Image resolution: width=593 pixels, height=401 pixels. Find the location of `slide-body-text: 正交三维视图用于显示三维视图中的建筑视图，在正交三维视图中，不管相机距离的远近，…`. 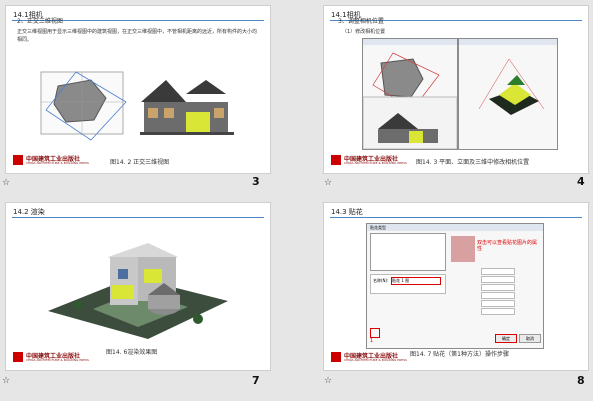

slide-body-text: 正交三维视图用于显示三维视图中的建筑视图，在正交三维视图中，不管相机距离的远近，… is located at coordinates (137, 36).